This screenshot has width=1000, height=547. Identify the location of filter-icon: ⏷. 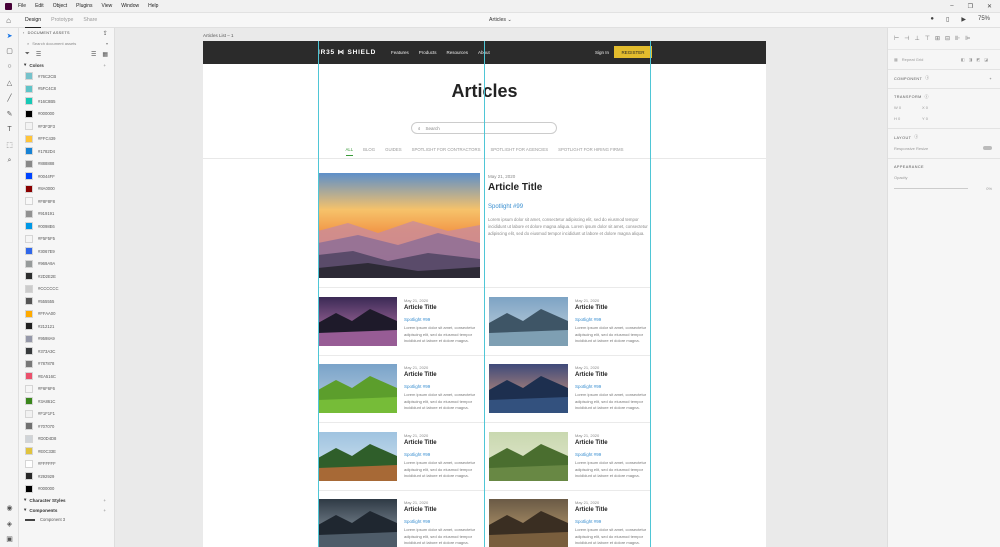
(27, 54).